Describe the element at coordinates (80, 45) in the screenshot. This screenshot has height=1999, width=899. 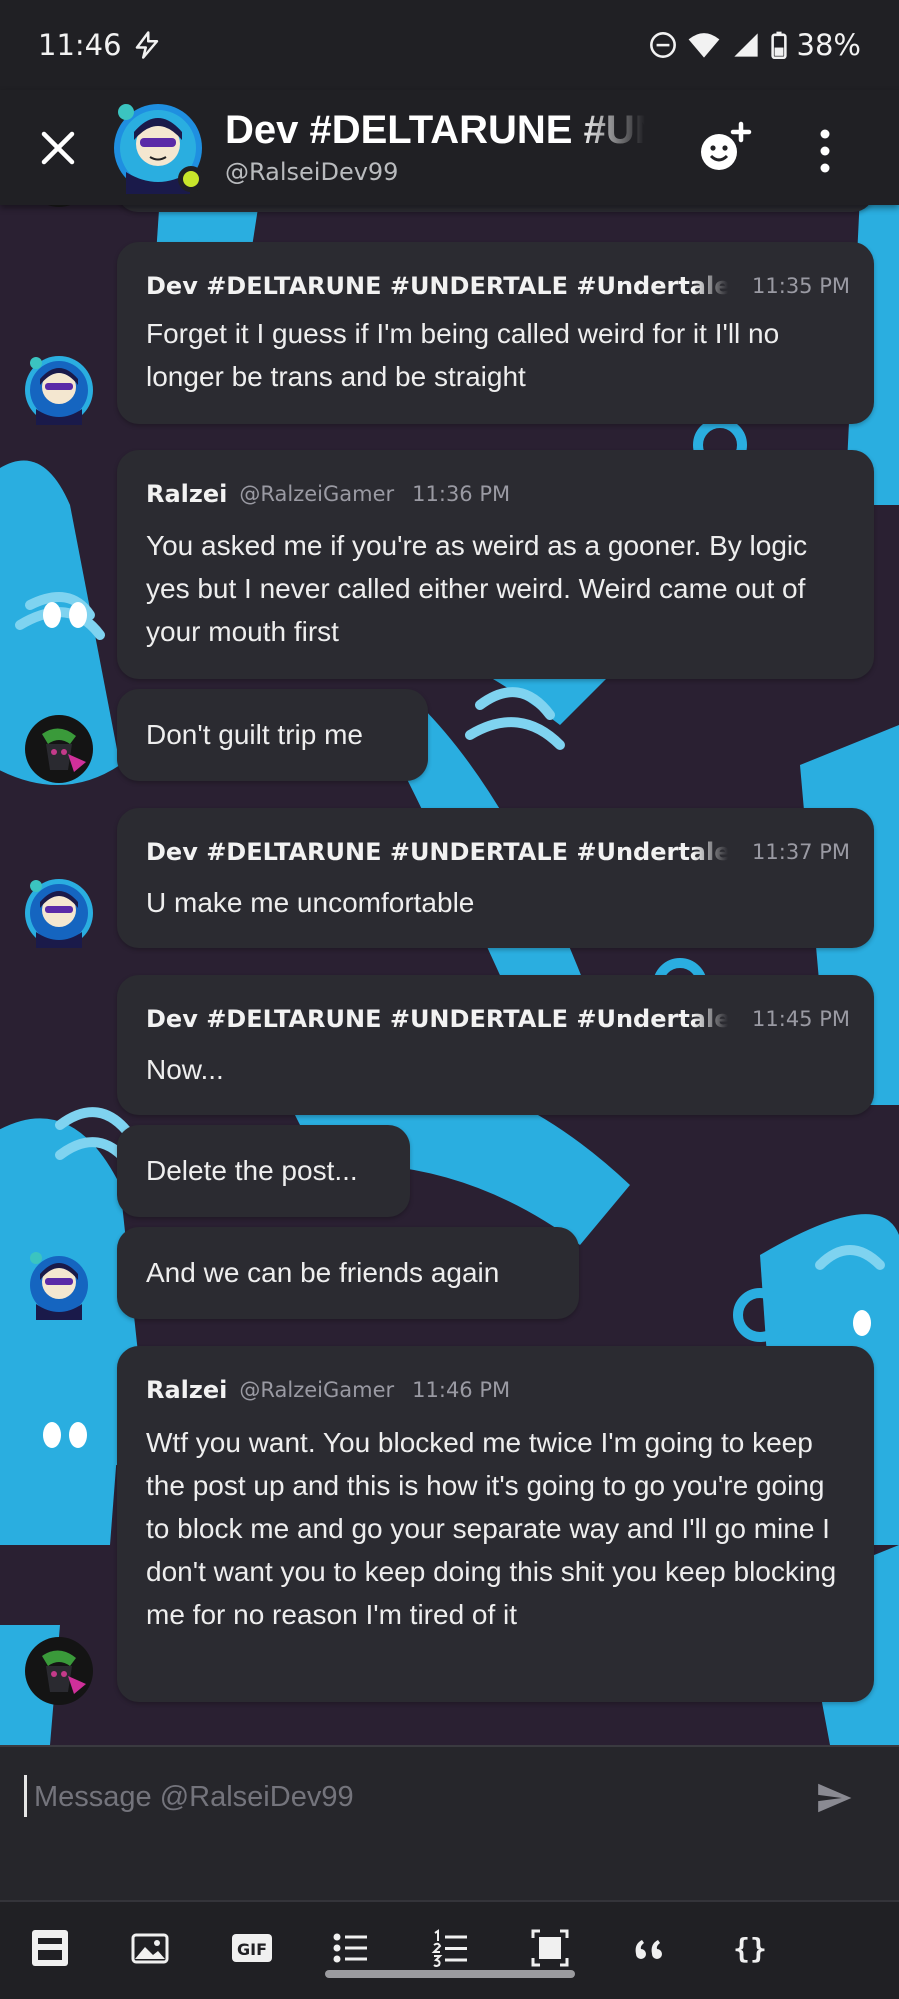
I see `clock: 11:46` at that location.